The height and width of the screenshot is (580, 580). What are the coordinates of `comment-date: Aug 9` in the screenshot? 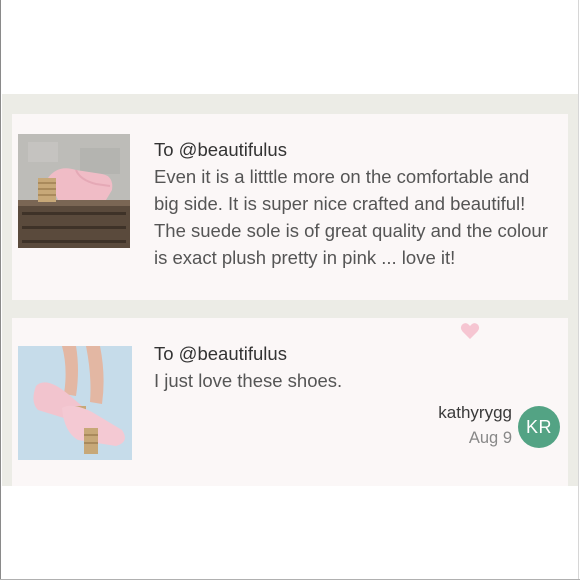 It's located at (490, 438).